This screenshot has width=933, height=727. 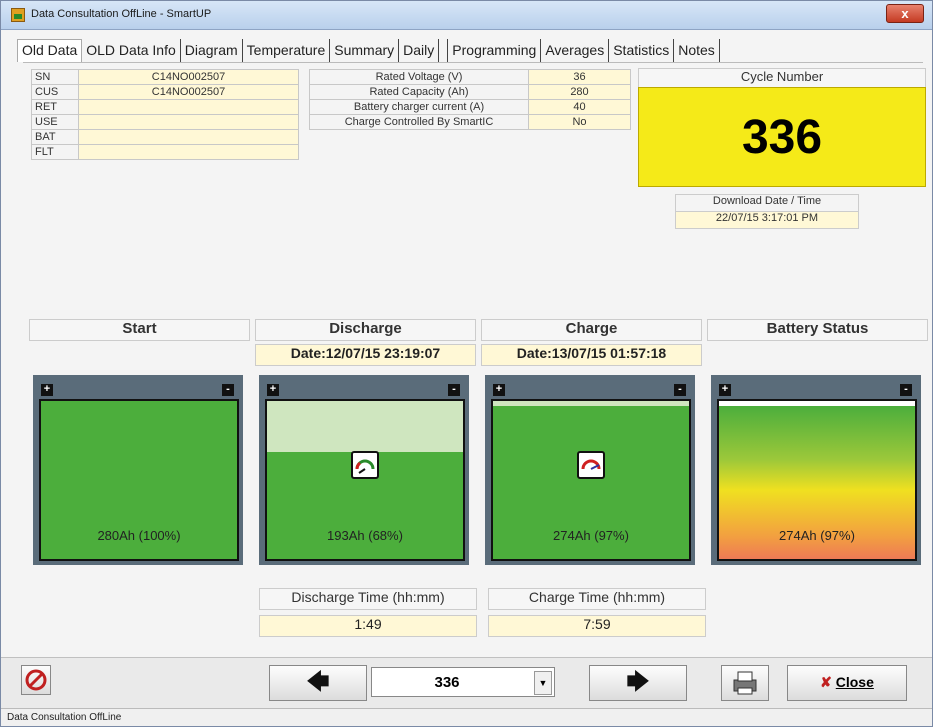 I want to click on id-label: RET, so click(x=55, y=107).